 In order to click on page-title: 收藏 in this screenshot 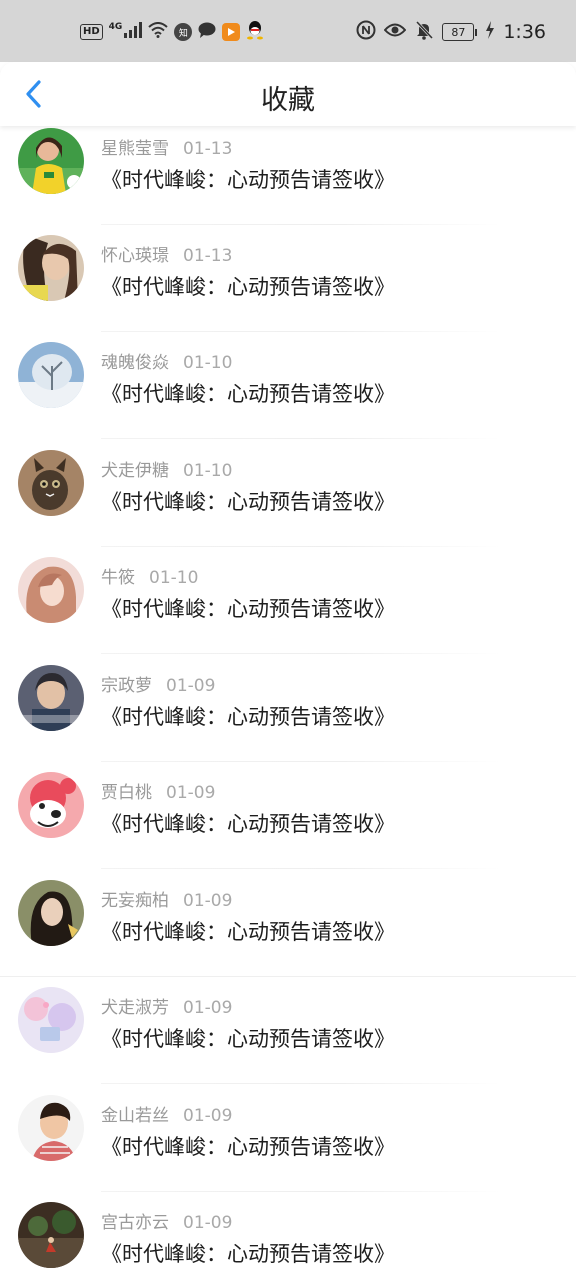, I will do `click(288, 100)`.